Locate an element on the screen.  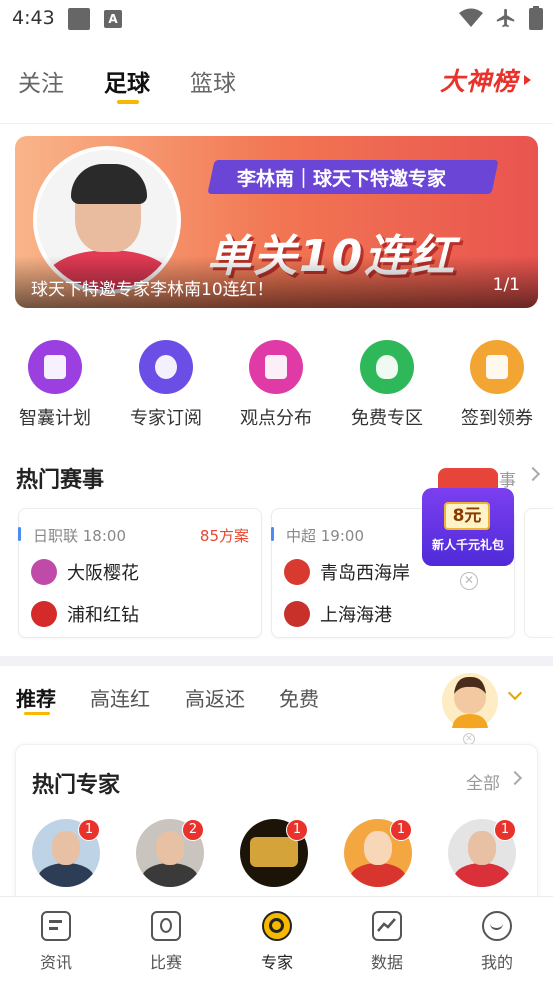
promo-amount: 8元 is located at coordinates (467, 516).